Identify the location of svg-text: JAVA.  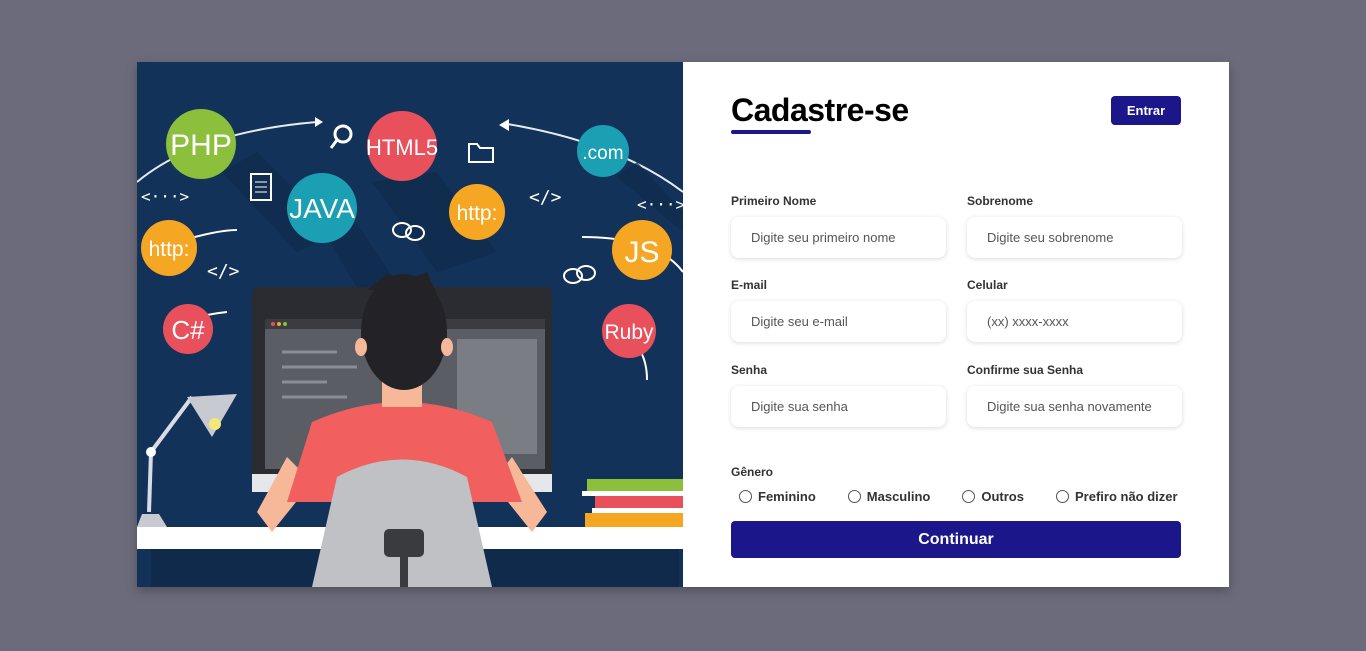
(322, 208).